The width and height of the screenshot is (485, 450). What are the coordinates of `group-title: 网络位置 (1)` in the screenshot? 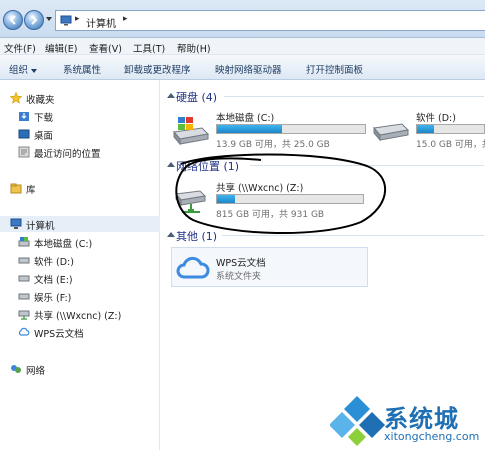 It's located at (208, 166).